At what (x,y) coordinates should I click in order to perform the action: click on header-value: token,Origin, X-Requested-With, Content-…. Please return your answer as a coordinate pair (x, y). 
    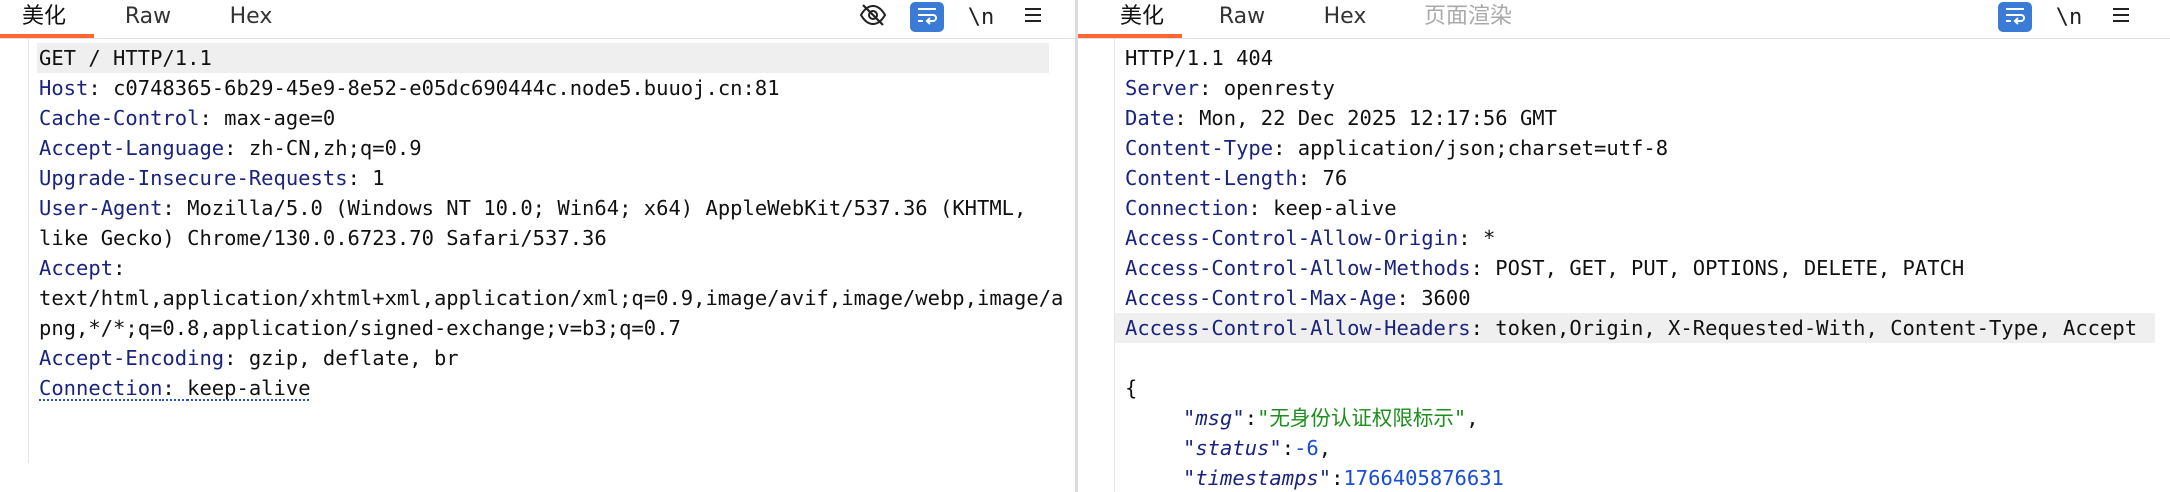
    Looking at the image, I should click on (1816, 328).